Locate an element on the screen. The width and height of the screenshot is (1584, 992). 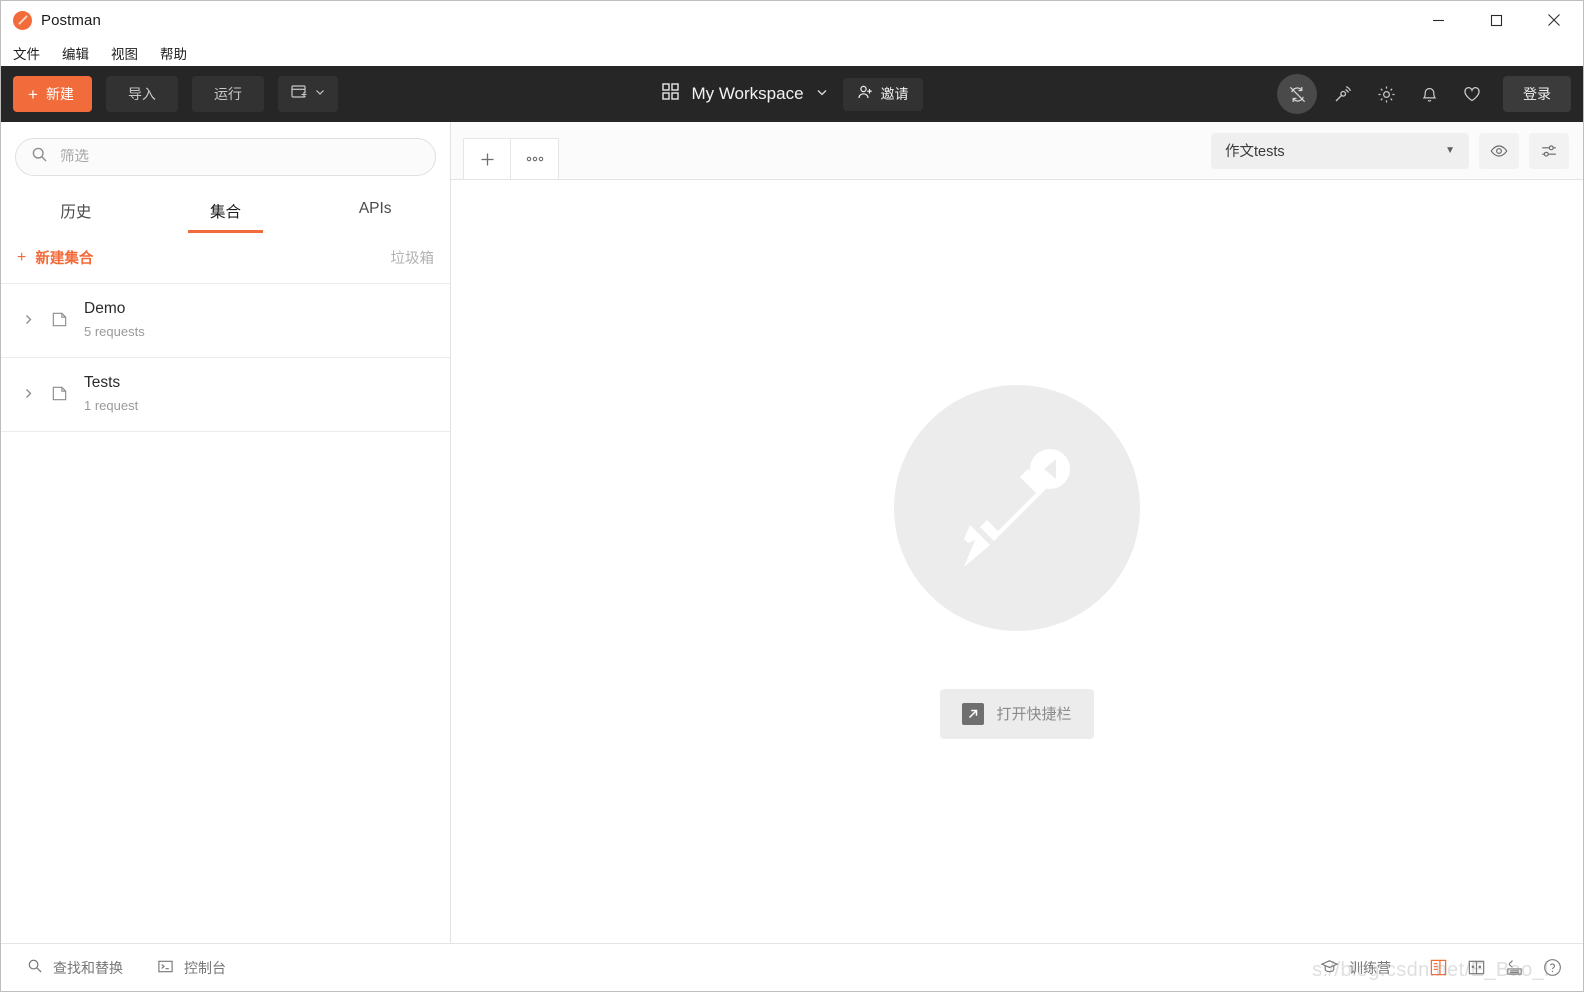
workspace-selector: My Workspace is located at coordinates (744, 94).